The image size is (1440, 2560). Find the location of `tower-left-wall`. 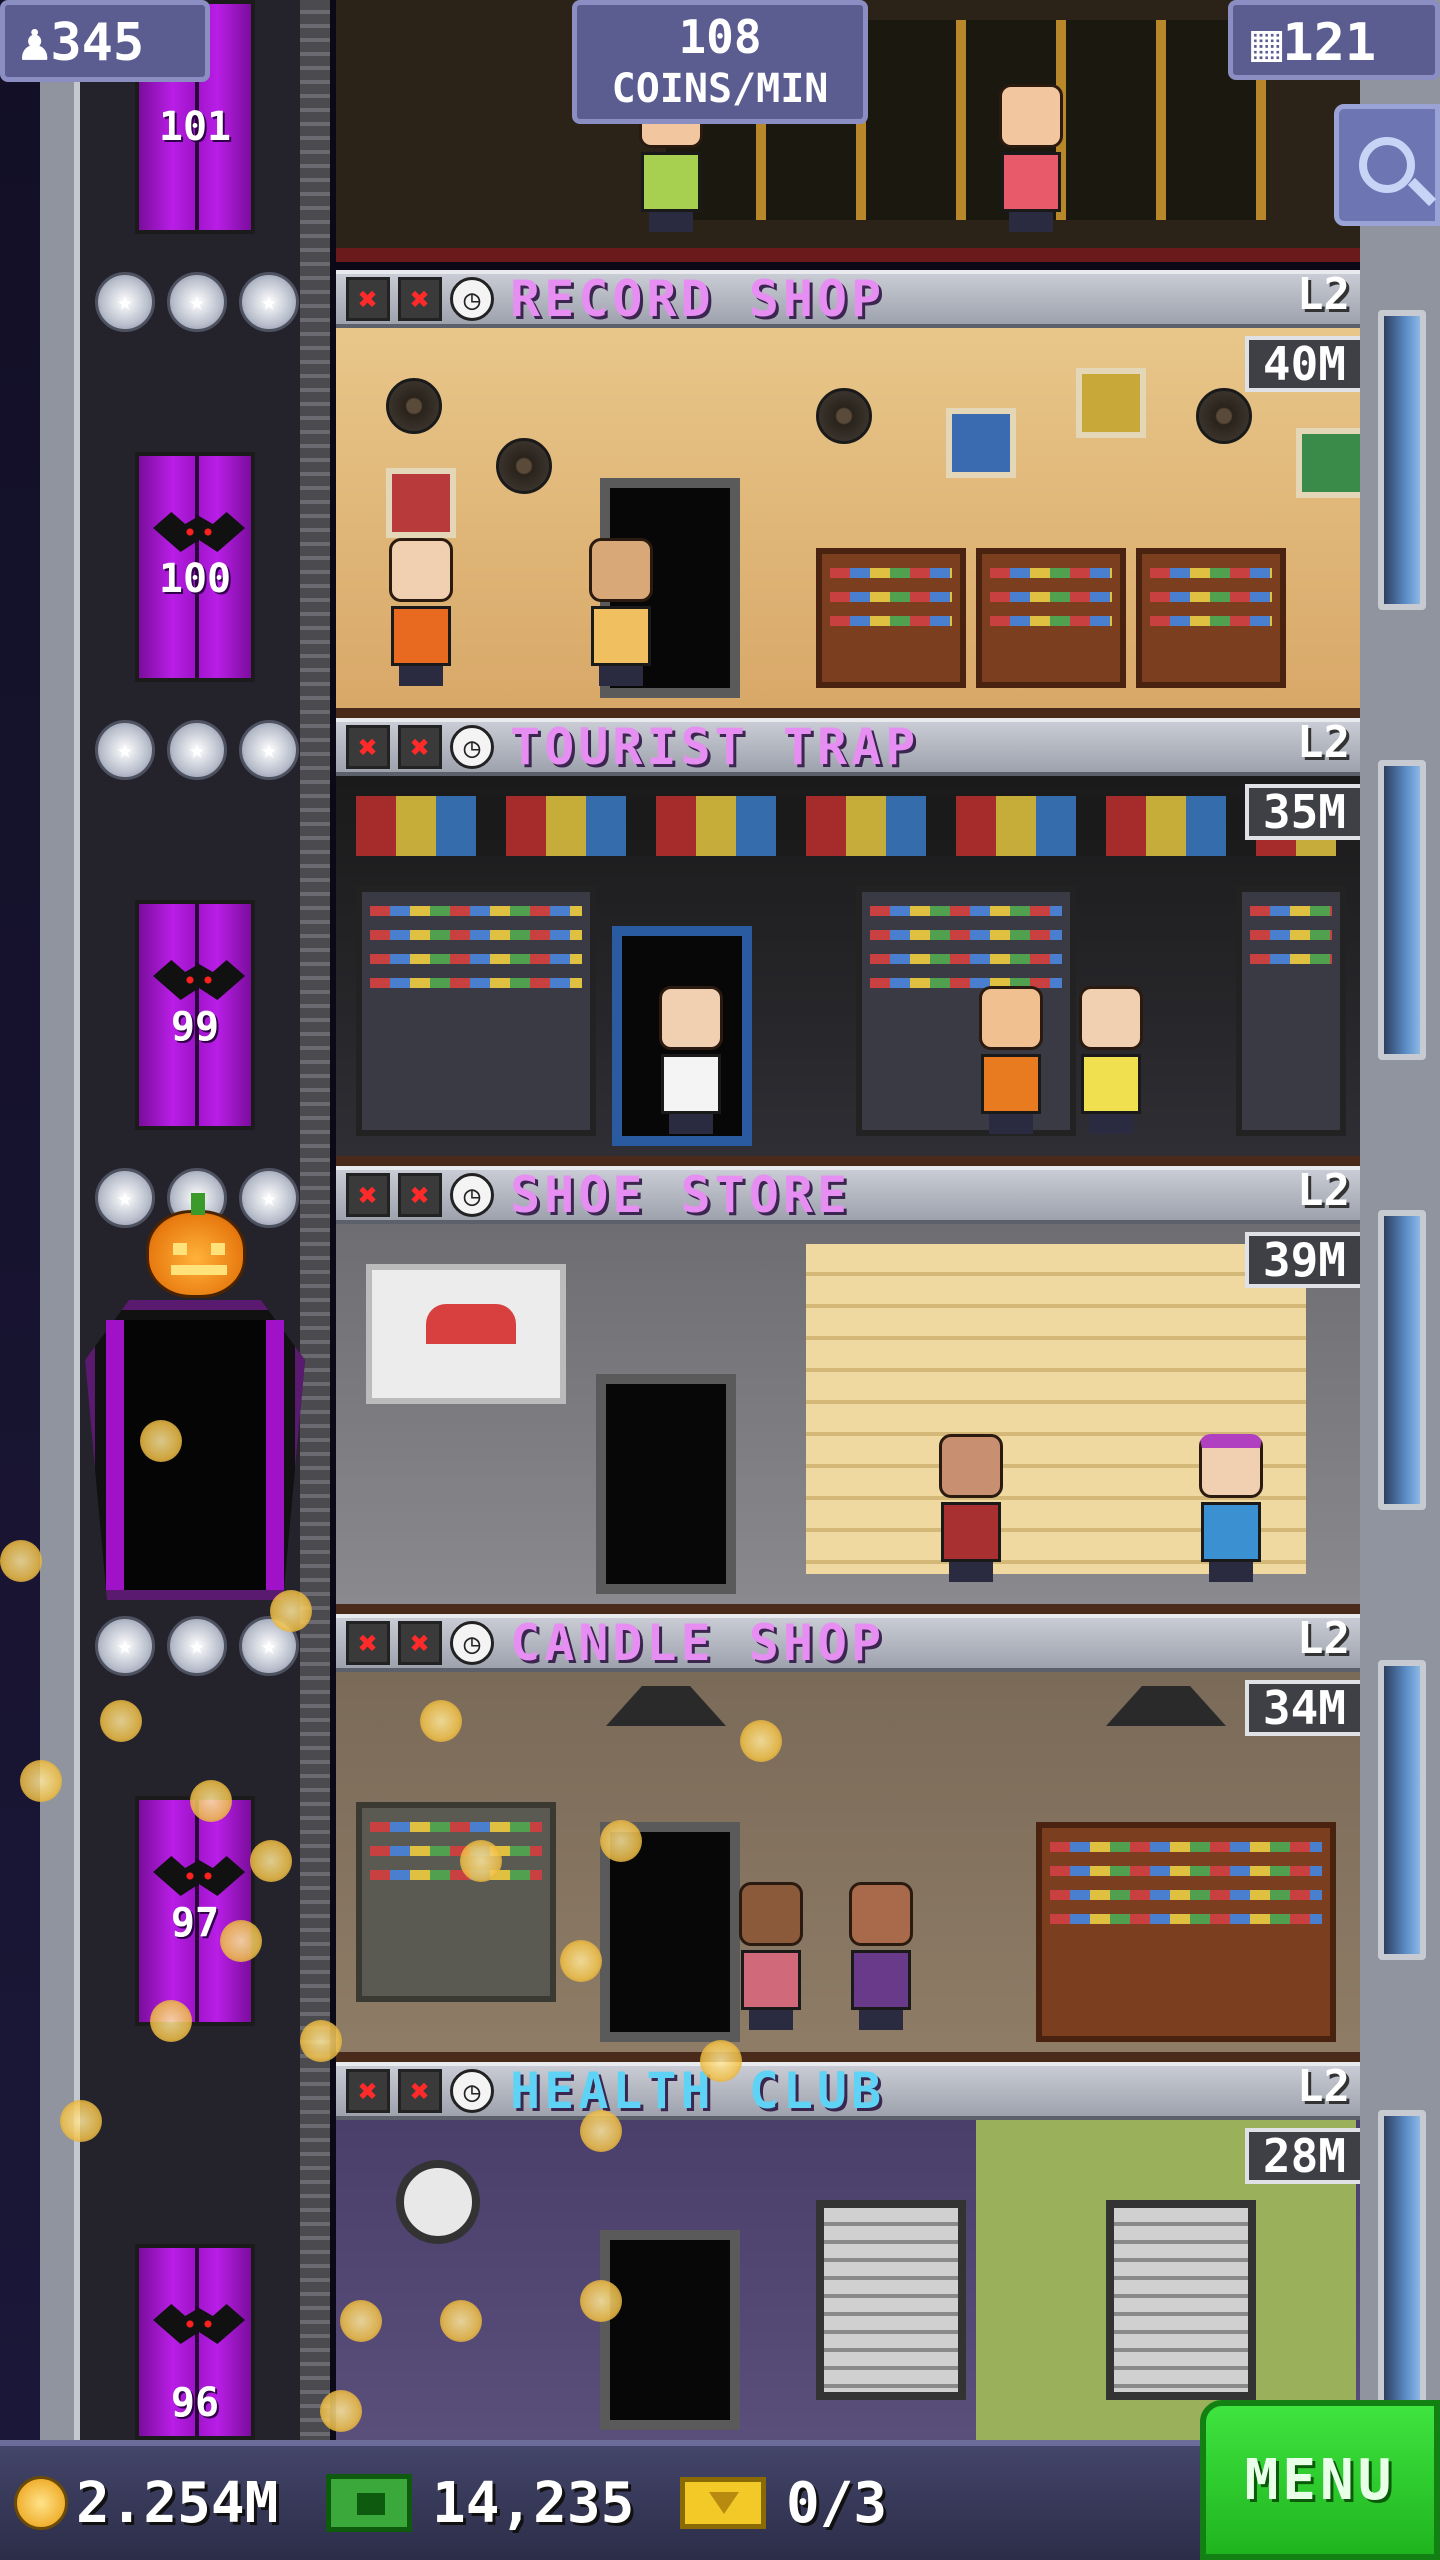

tower-left-wall is located at coordinates (60, 1220).